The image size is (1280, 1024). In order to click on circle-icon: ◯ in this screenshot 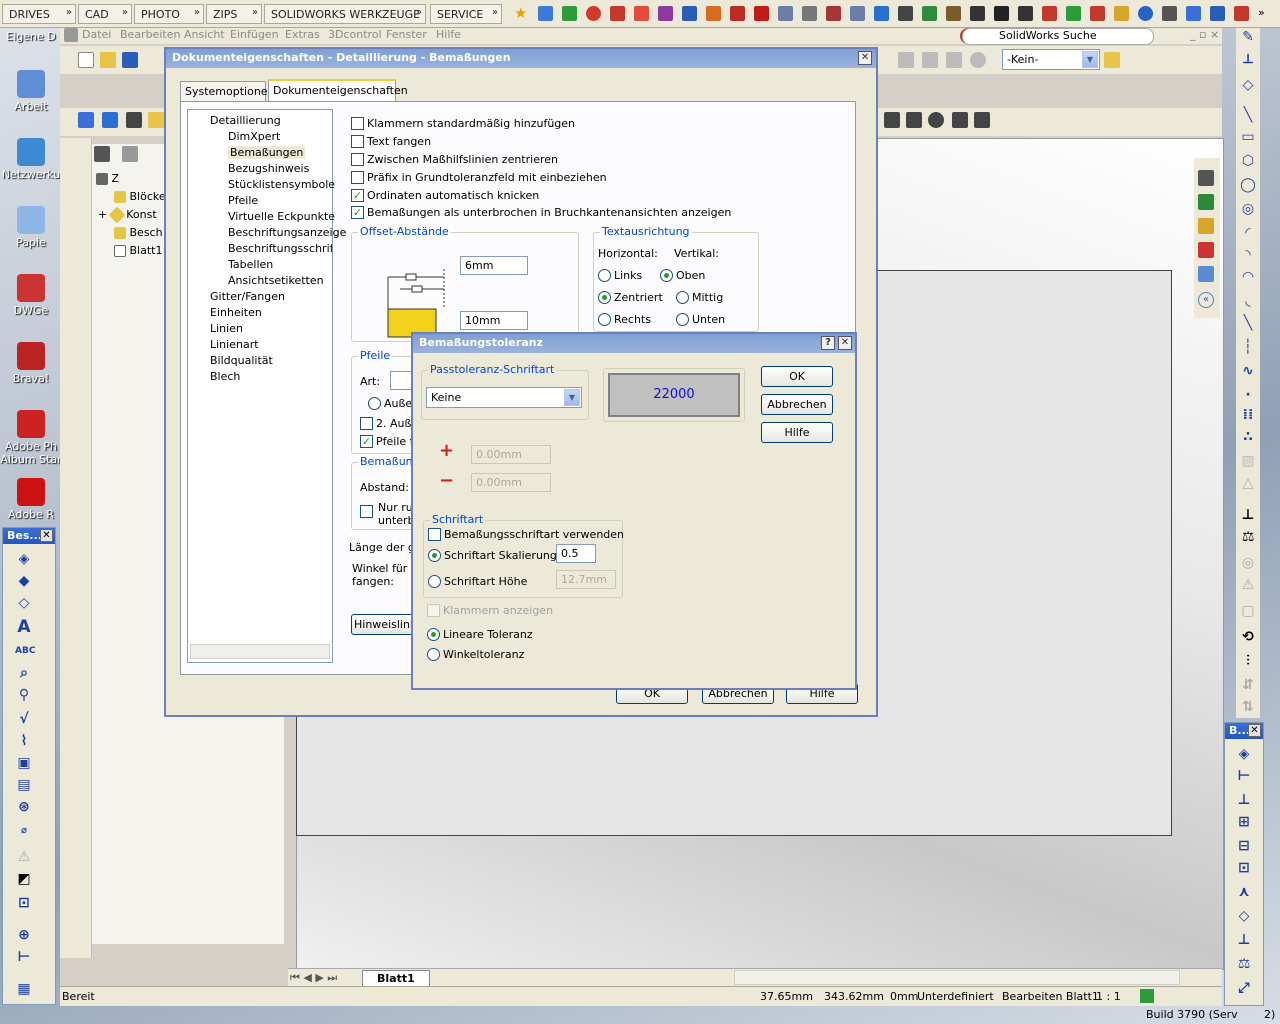, I will do `click(1248, 185)`.